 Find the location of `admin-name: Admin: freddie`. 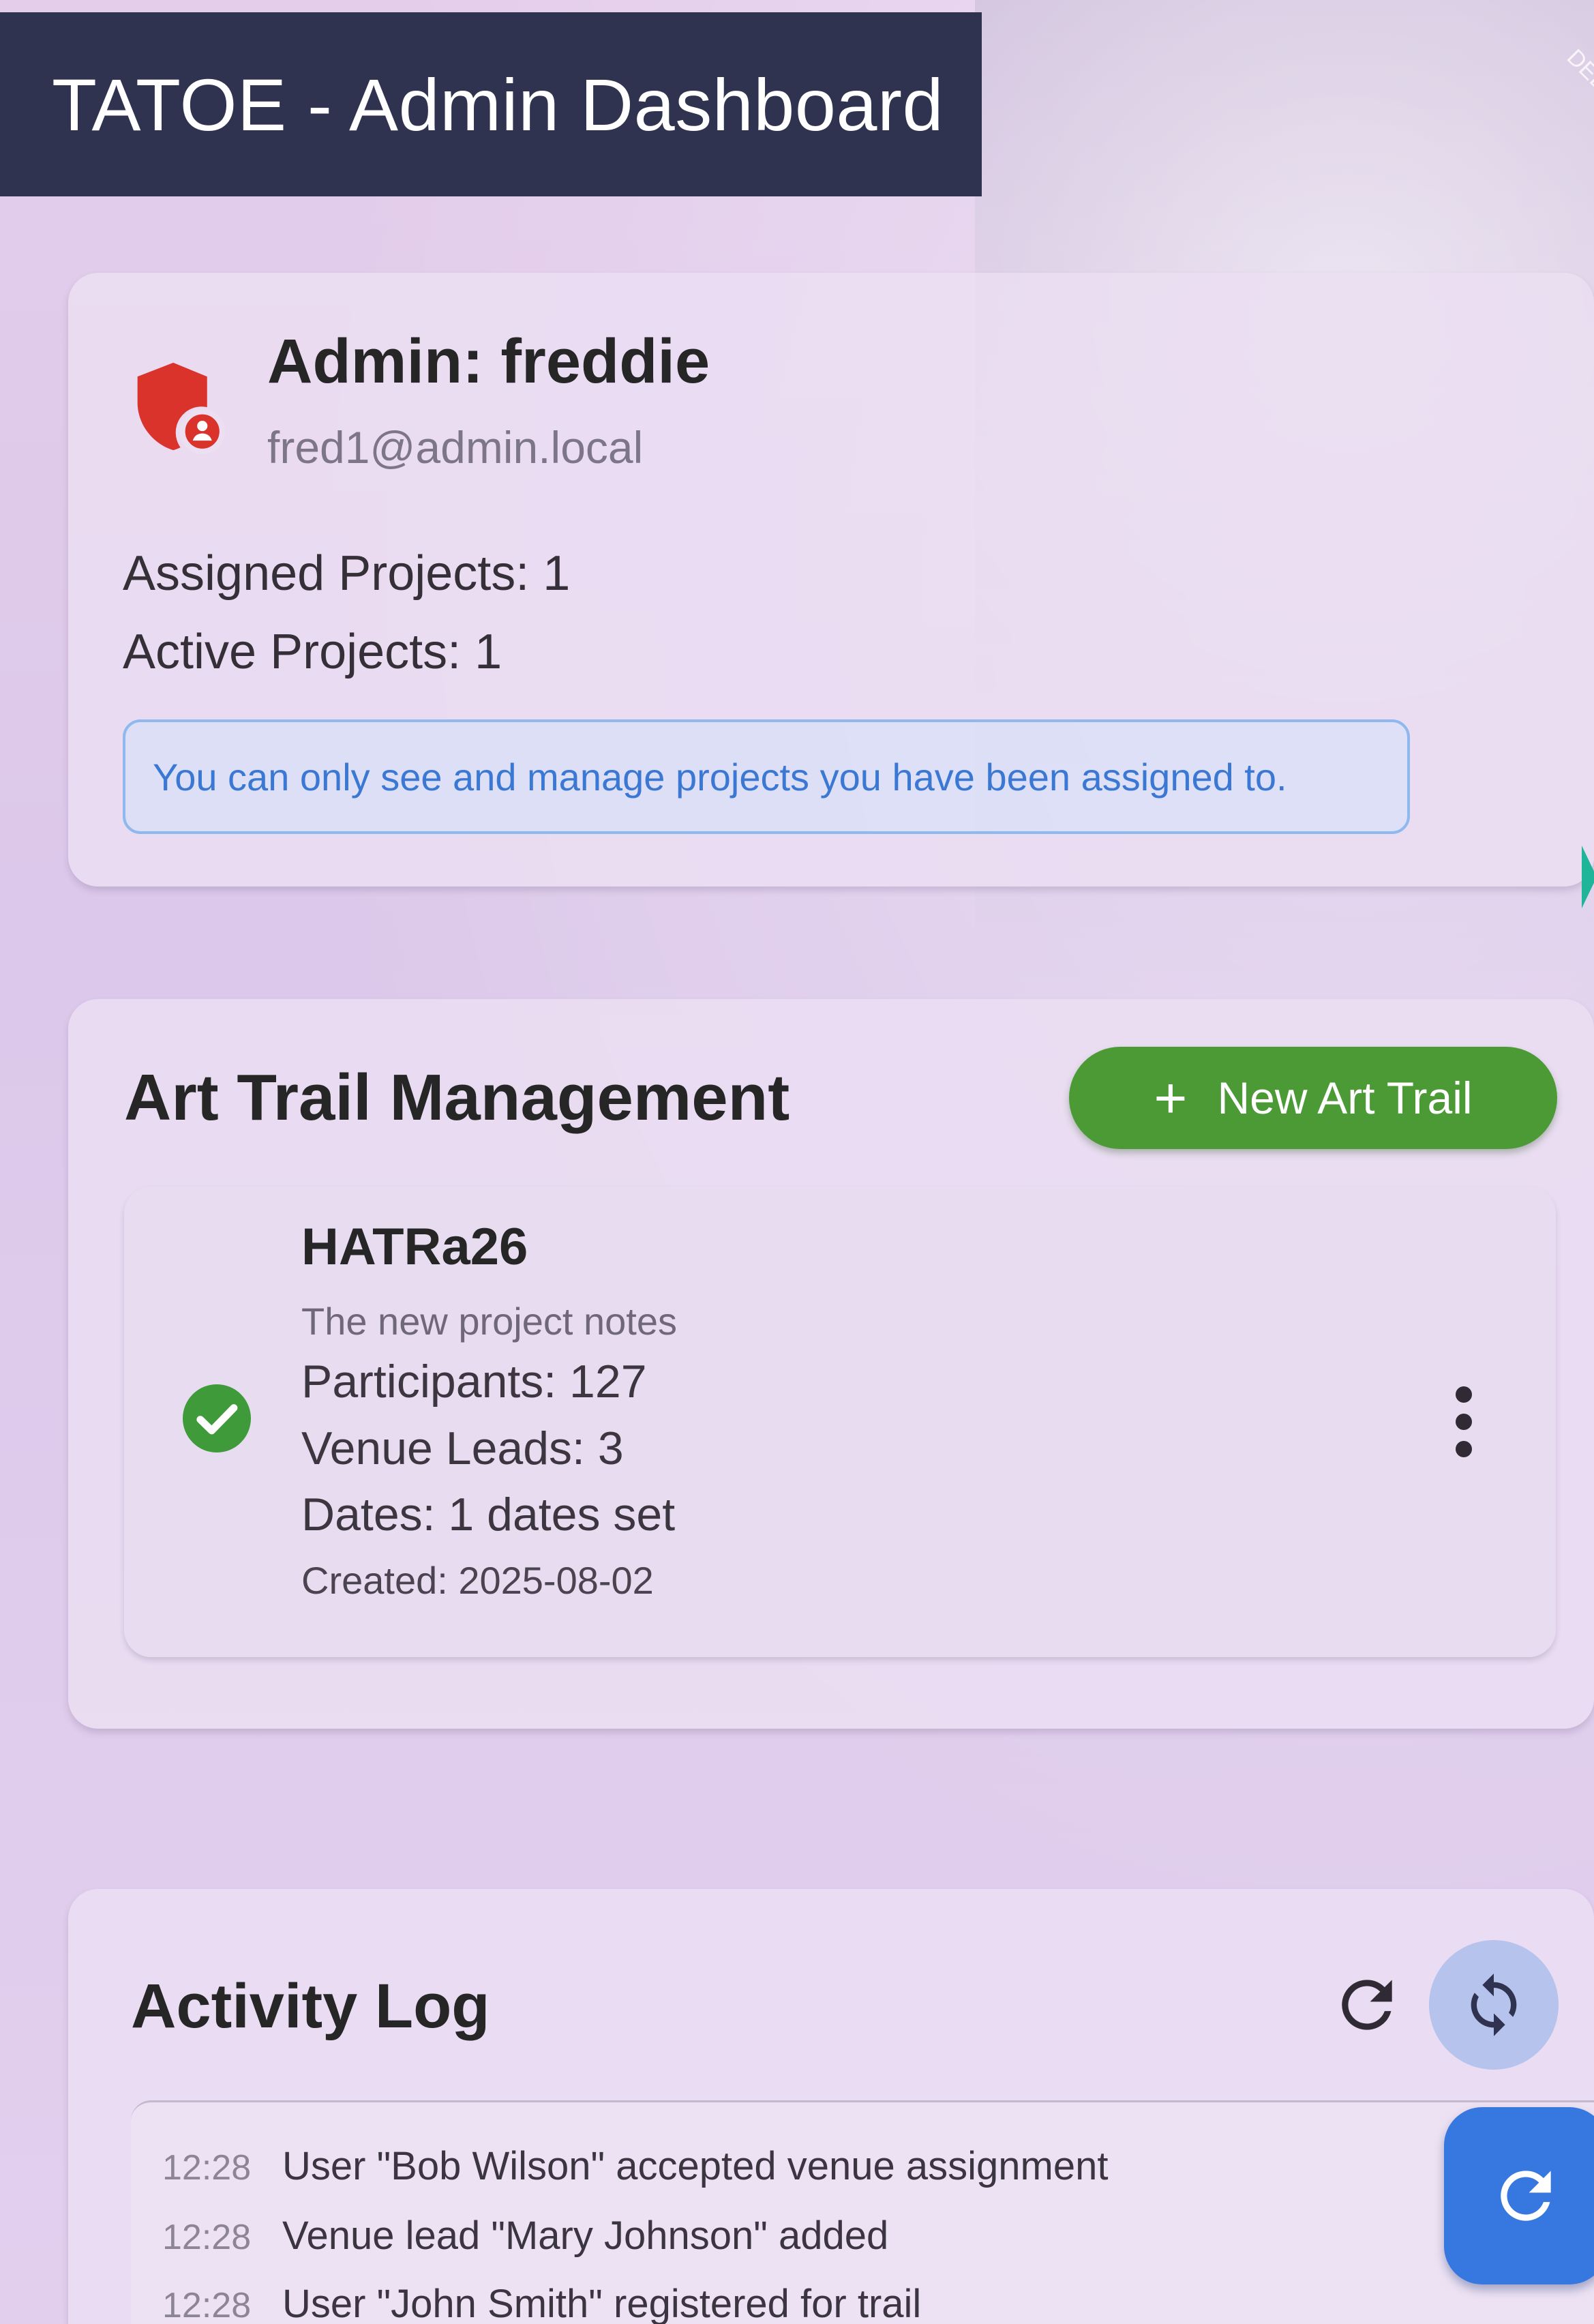

admin-name: Admin: freddie is located at coordinates (488, 361).